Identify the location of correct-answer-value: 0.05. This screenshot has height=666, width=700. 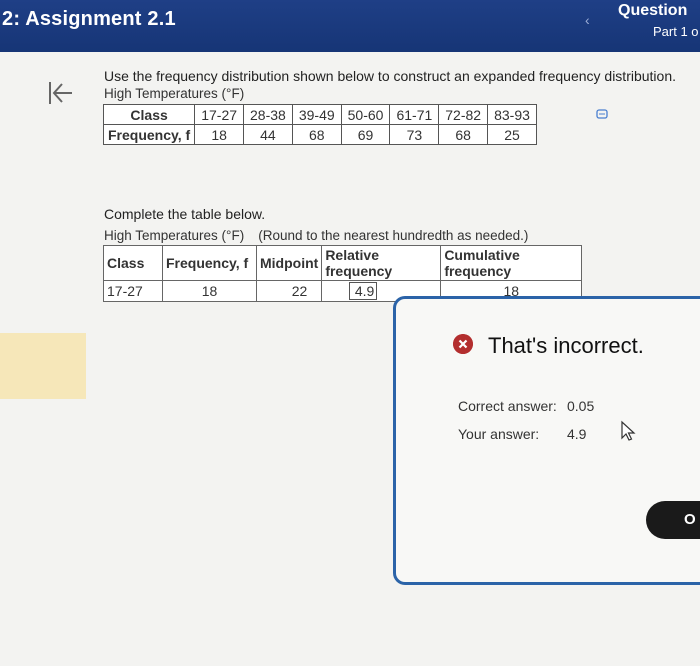
(581, 406).